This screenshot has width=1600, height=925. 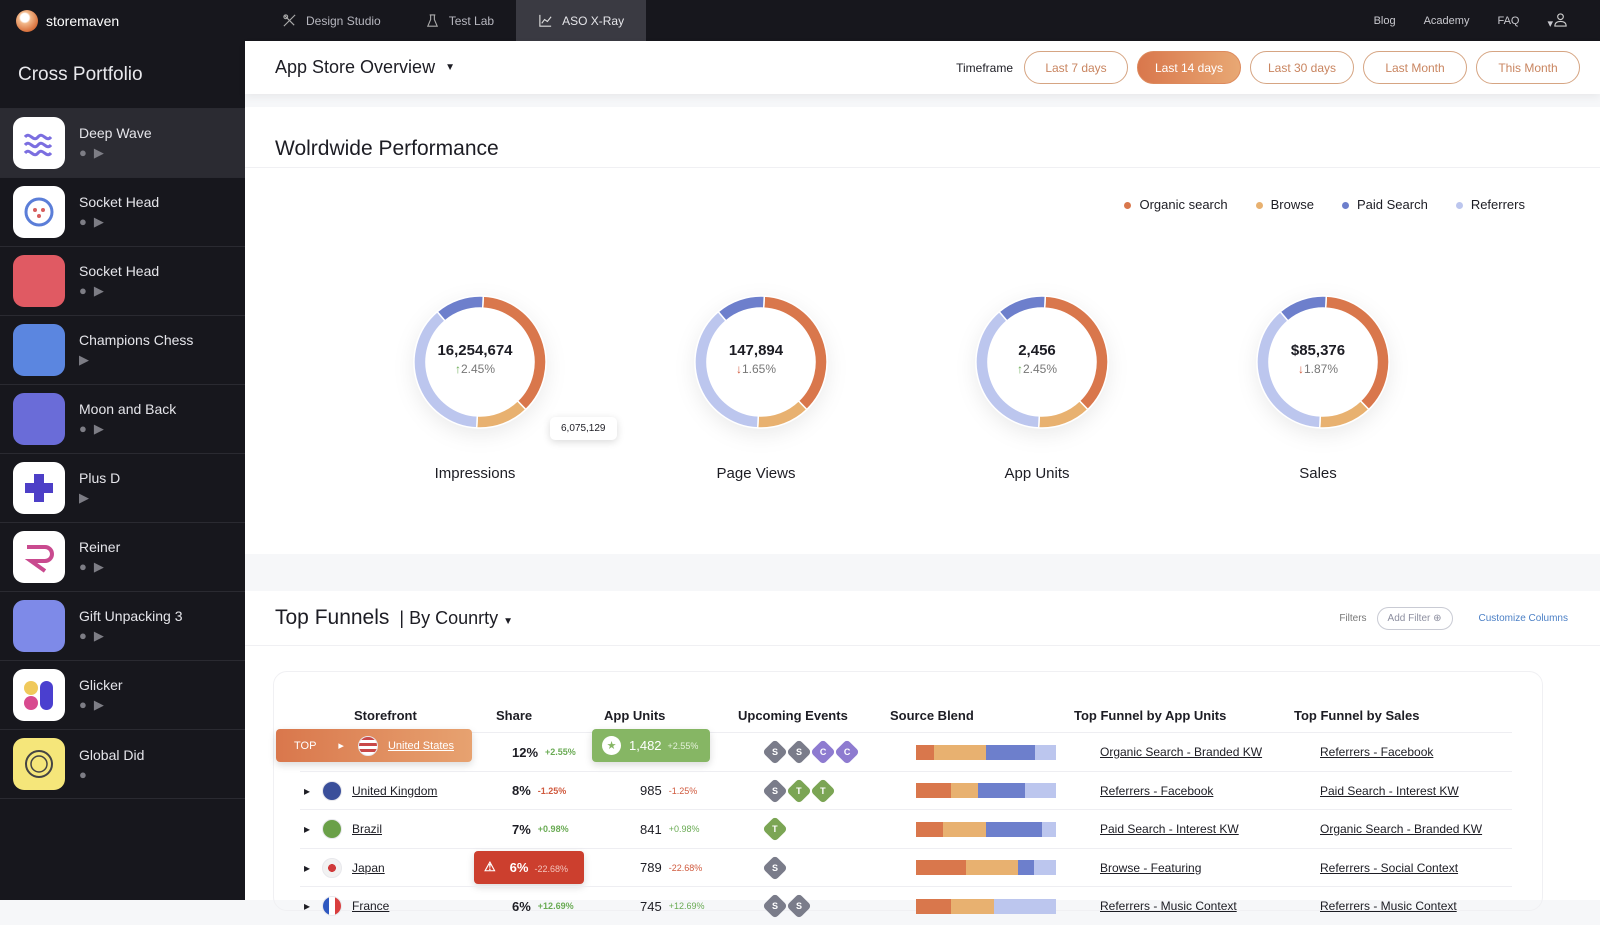 What do you see at coordinates (793, 715) in the screenshot?
I see `column-header: Upcoming Events` at bounding box center [793, 715].